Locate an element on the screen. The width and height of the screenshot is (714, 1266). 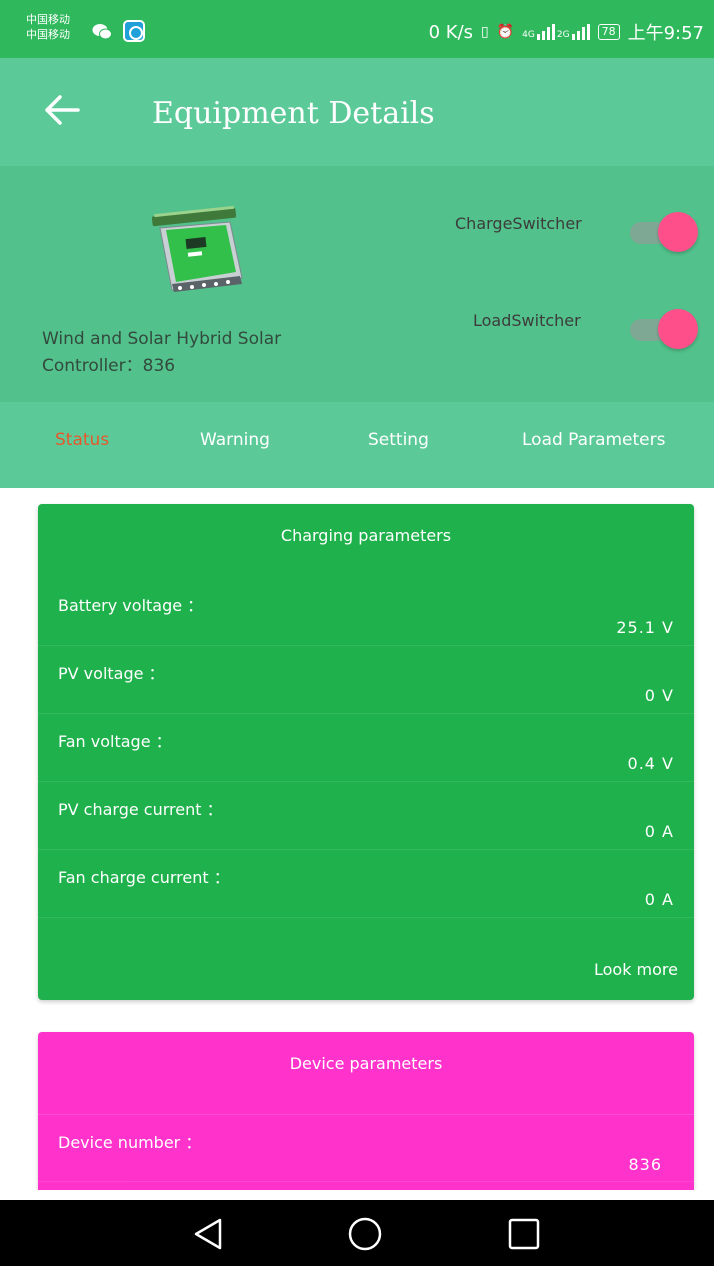
charge-switch-label: ChargeSwitcher is located at coordinates (518, 223).